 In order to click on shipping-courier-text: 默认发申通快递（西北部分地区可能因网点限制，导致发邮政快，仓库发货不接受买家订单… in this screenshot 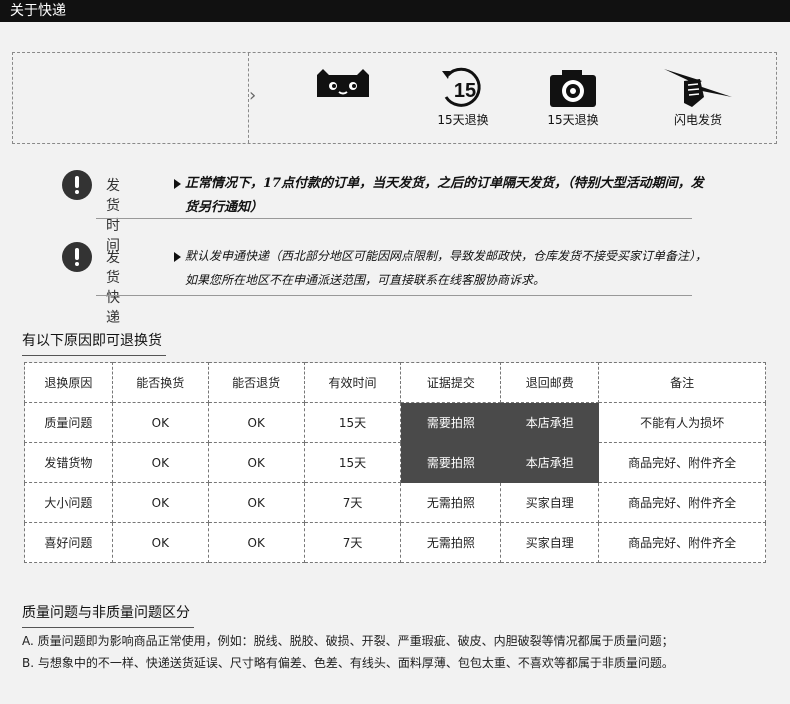, I will do `click(440, 268)`.